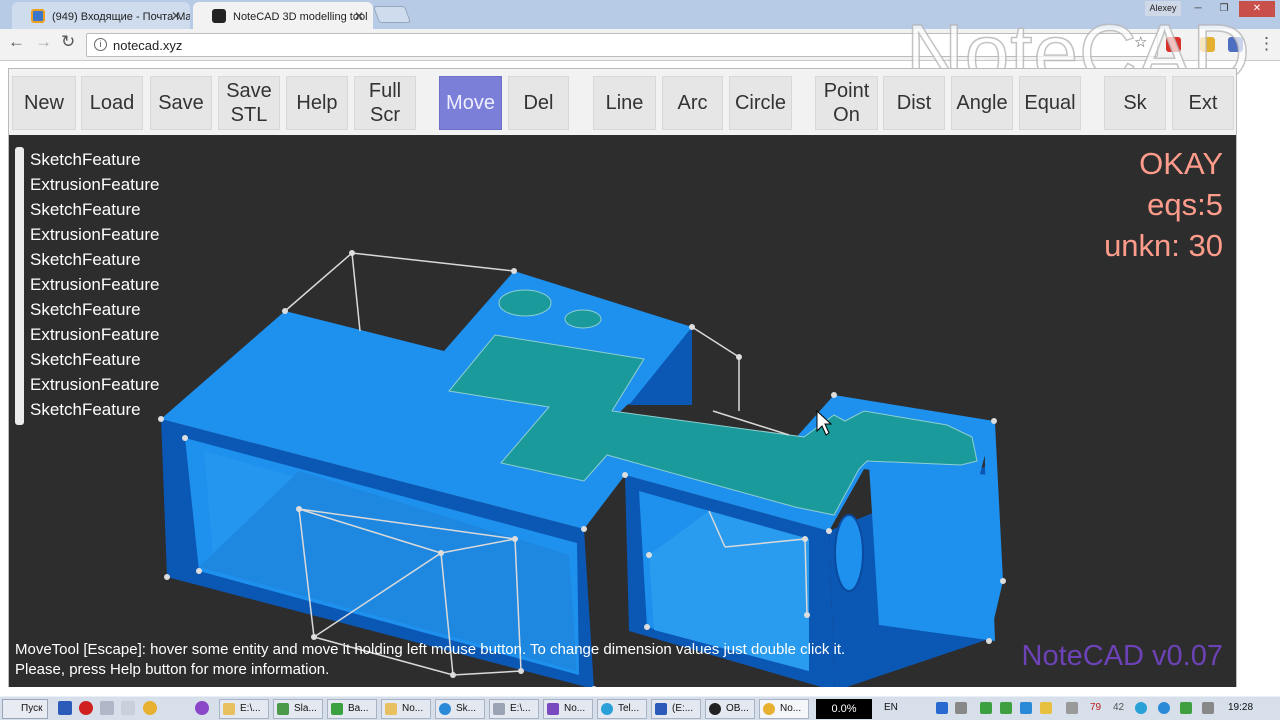 This screenshot has width=1280, height=720. Describe the element at coordinates (300, 17) in the screenshot. I see `tab-title: NoteCAD 3D modelling tool` at that location.